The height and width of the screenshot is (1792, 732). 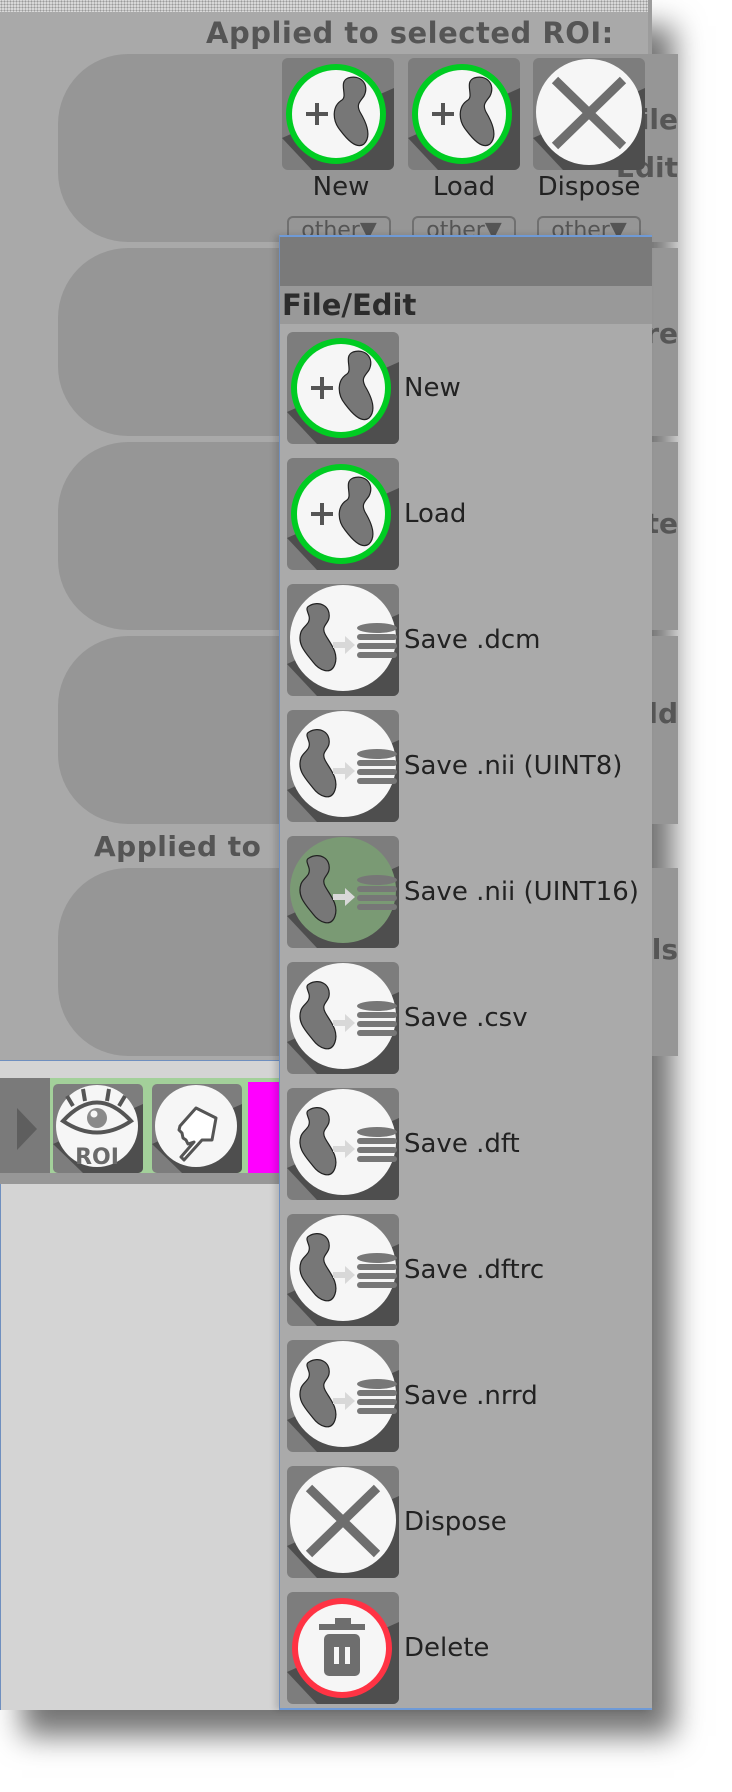 I want to click on menu-item-label: Load, so click(x=435, y=514).